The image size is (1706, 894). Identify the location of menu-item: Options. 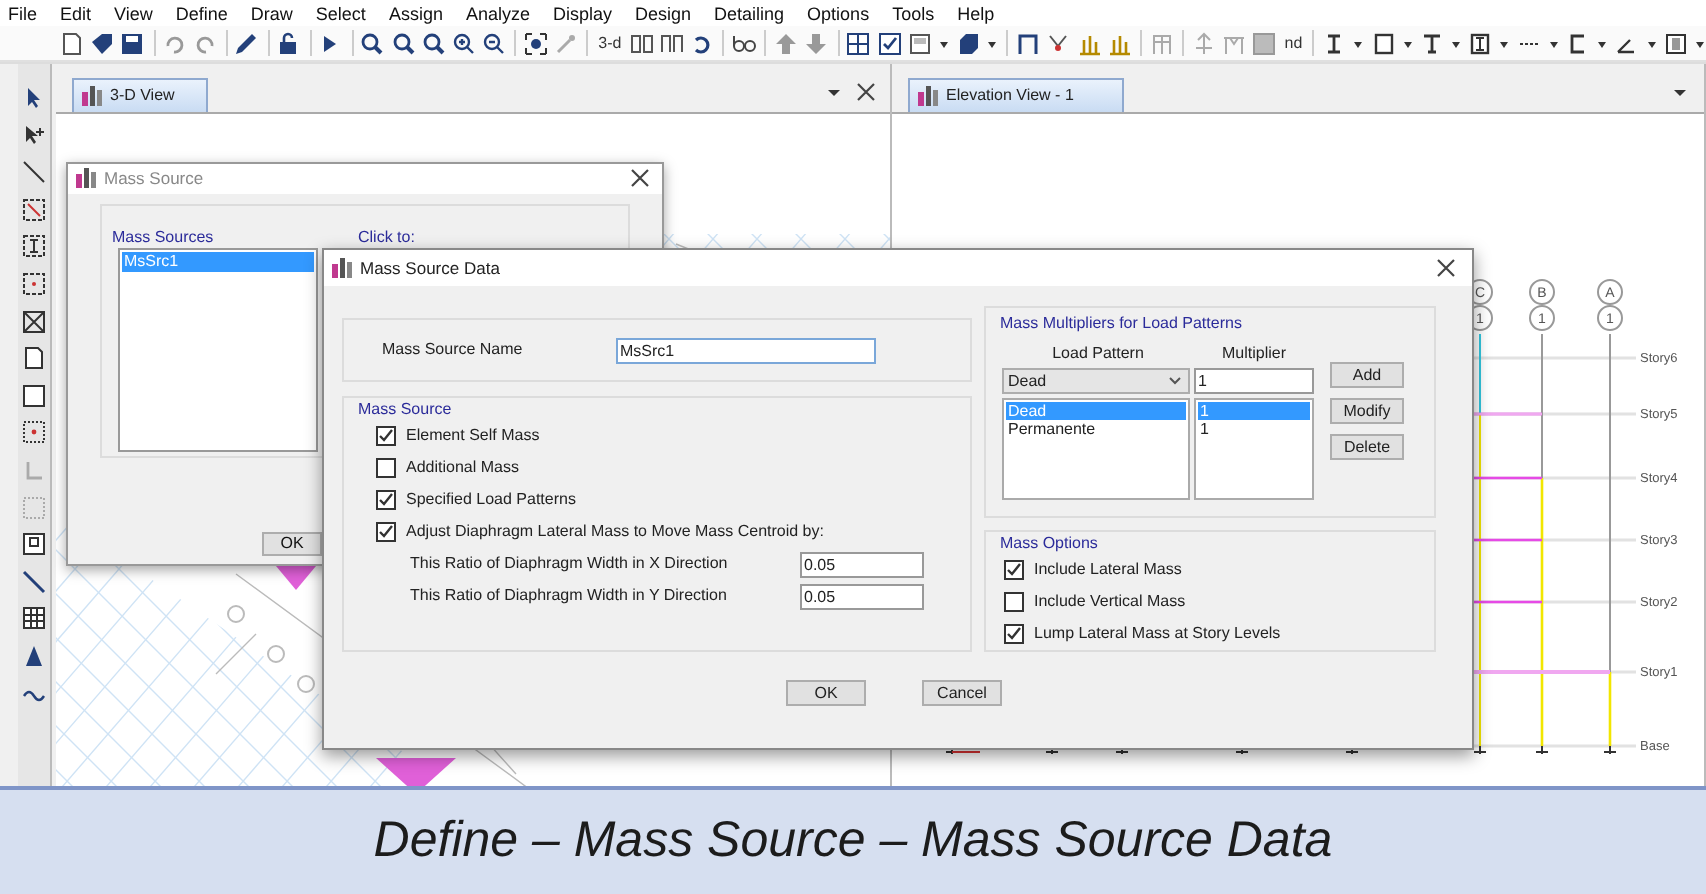
(838, 15).